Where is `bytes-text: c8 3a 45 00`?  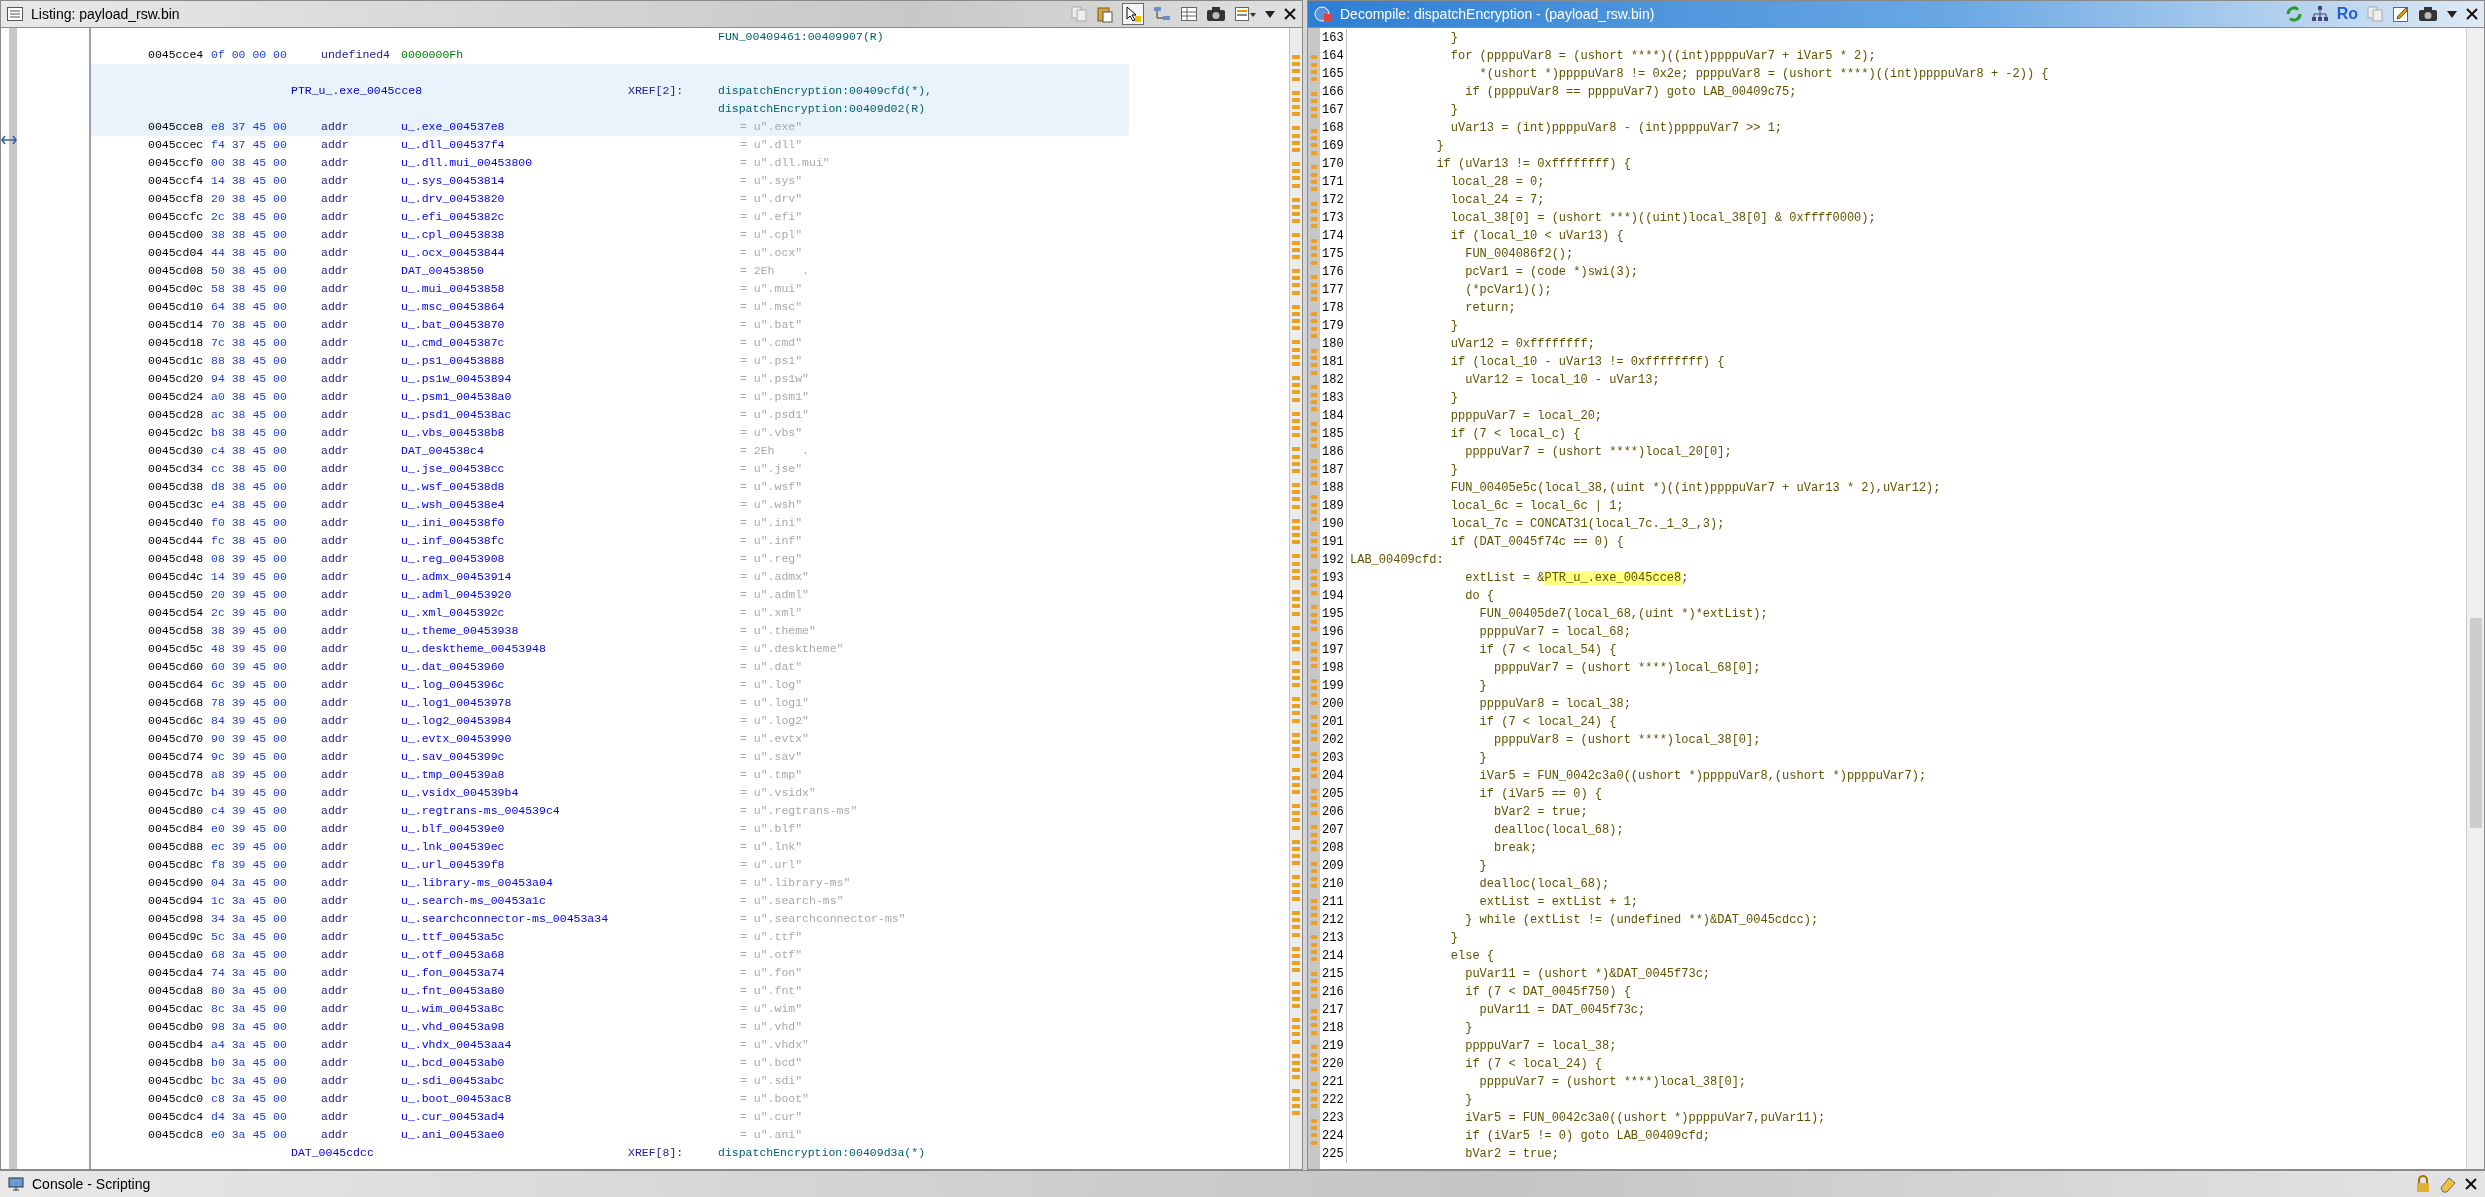
bytes-text: c8 3a 45 00 is located at coordinates (249, 1099).